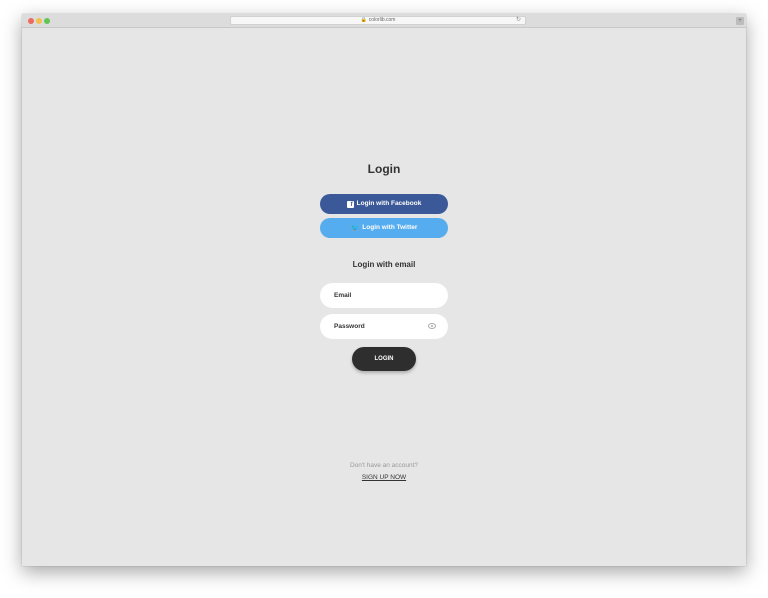 Image resolution: width=768 pixels, height=598 pixels. What do you see at coordinates (363, 20) in the screenshot?
I see `lock-icon: 🔒` at bounding box center [363, 20].